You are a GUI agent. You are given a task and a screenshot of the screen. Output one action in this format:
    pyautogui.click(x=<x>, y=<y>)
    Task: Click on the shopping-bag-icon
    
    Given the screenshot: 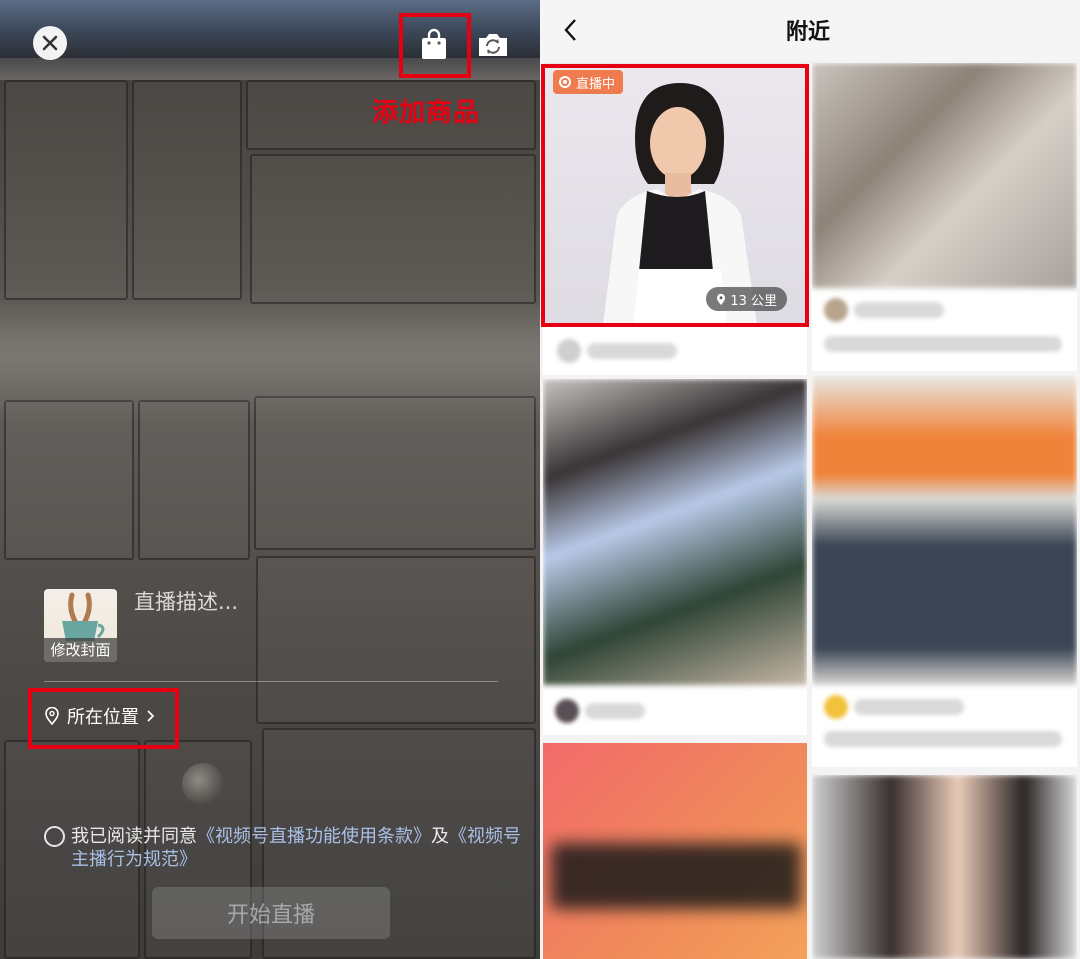 What is the action you would take?
    pyautogui.click(x=434, y=43)
    